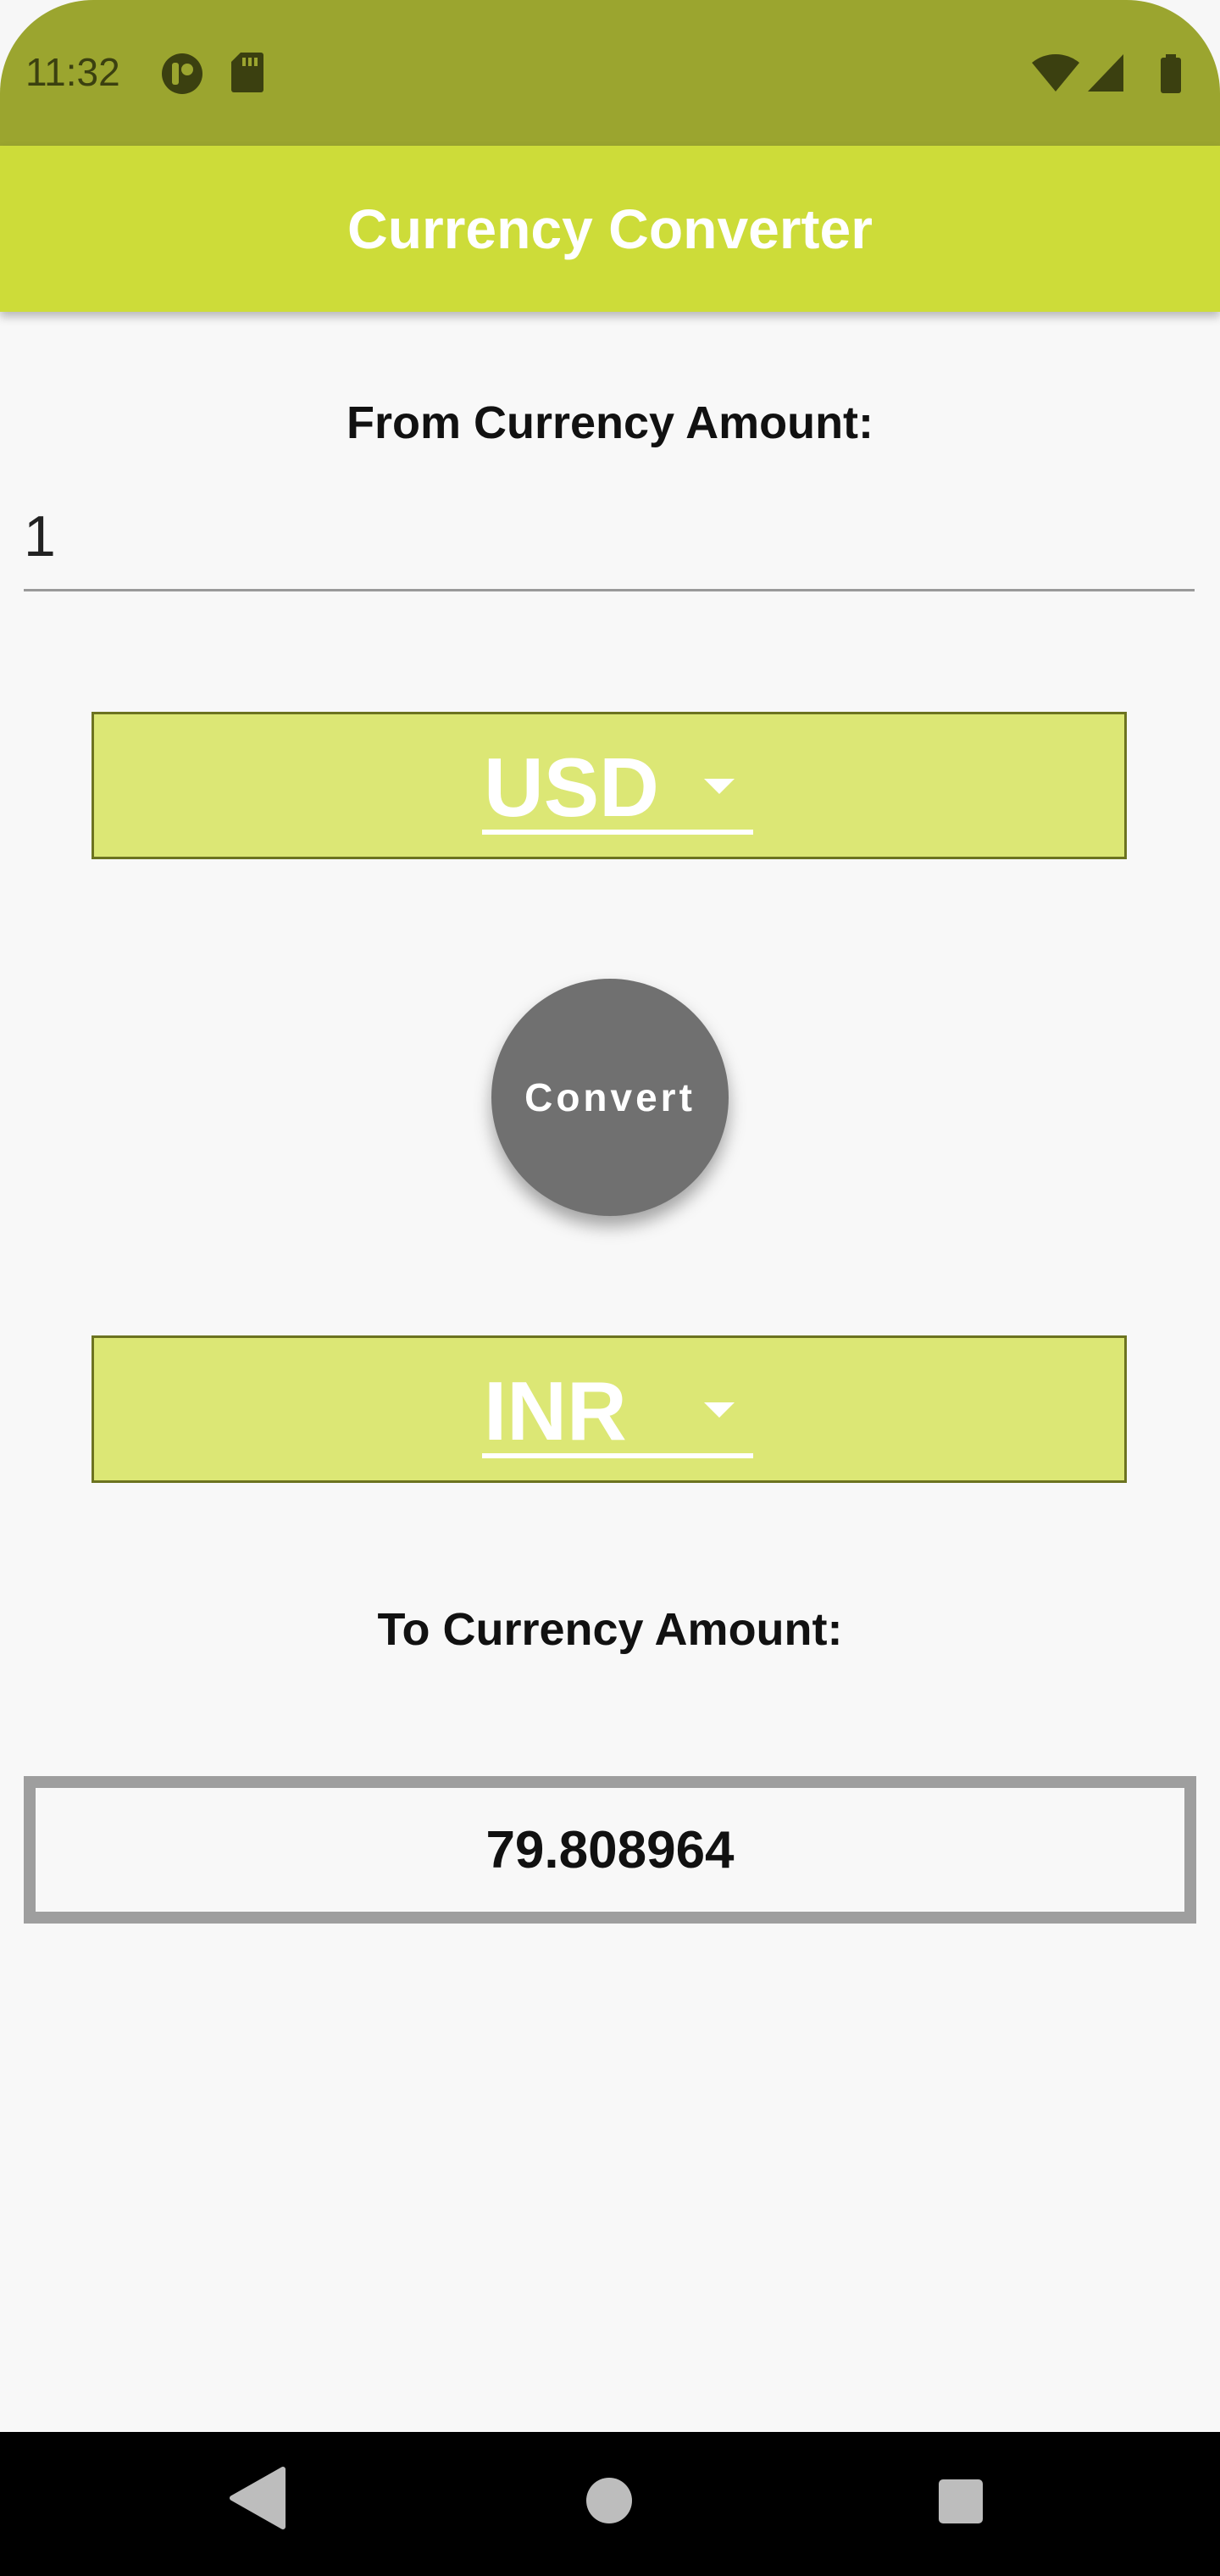 The height and width of the screenshot is (2576, 1220). Describe the element at coordinates (72, 72) in the screenshot. I see `status-time: 11:32` at that location.